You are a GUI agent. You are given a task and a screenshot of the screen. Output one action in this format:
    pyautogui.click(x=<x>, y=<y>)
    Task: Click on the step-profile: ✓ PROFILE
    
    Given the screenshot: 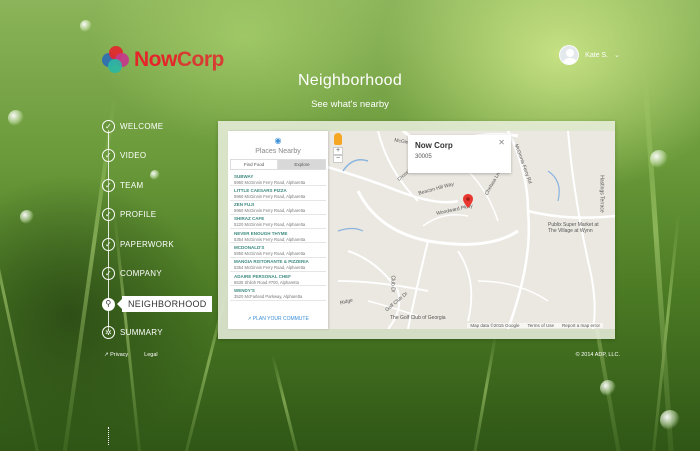 What is the action you would take?
    pyautogui.click(x=129, y=214)
    